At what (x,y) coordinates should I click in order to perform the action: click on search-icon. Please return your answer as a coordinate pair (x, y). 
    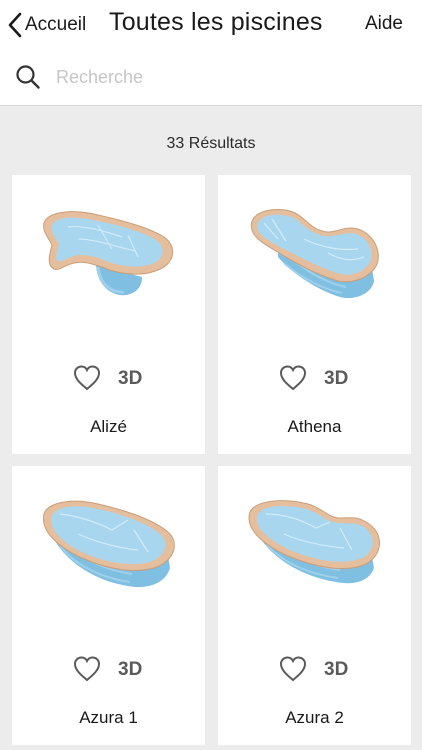
    Looking at the image, I should click on (28, 79).